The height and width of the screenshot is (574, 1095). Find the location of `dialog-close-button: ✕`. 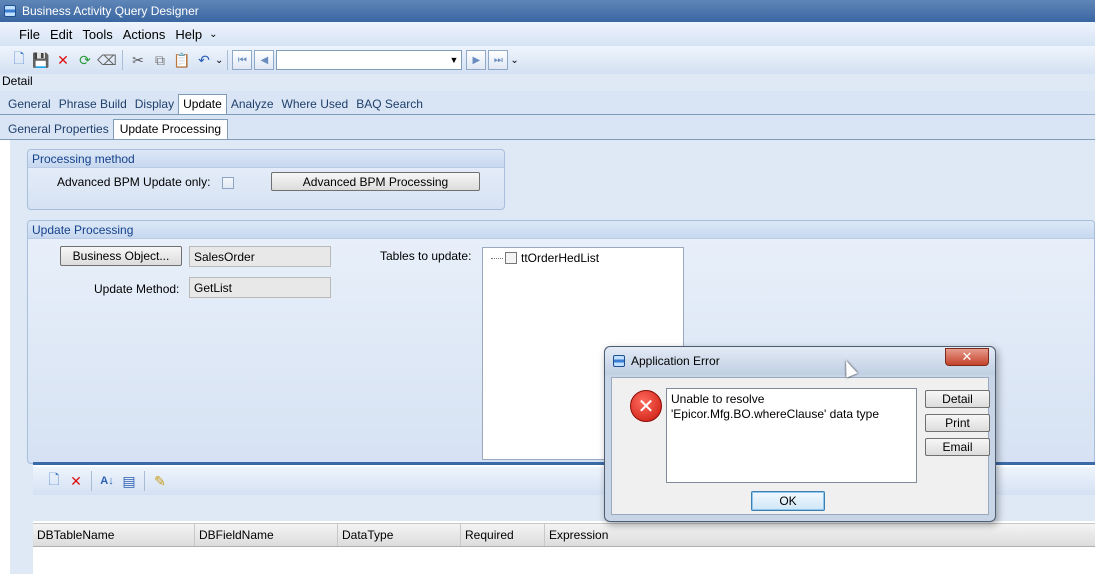

dialog-close-button: ✕ is located at coordinates (967, 357).